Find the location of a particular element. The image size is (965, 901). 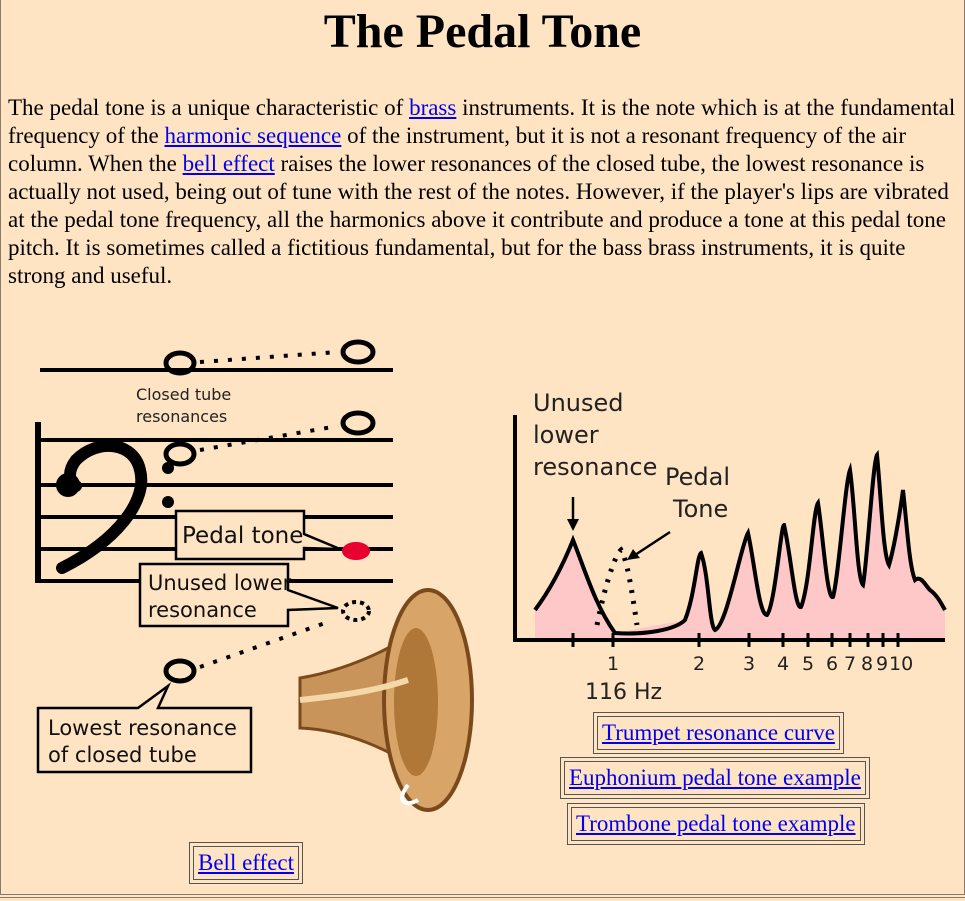

brass-link: brass is located at coordinates (432, 107).